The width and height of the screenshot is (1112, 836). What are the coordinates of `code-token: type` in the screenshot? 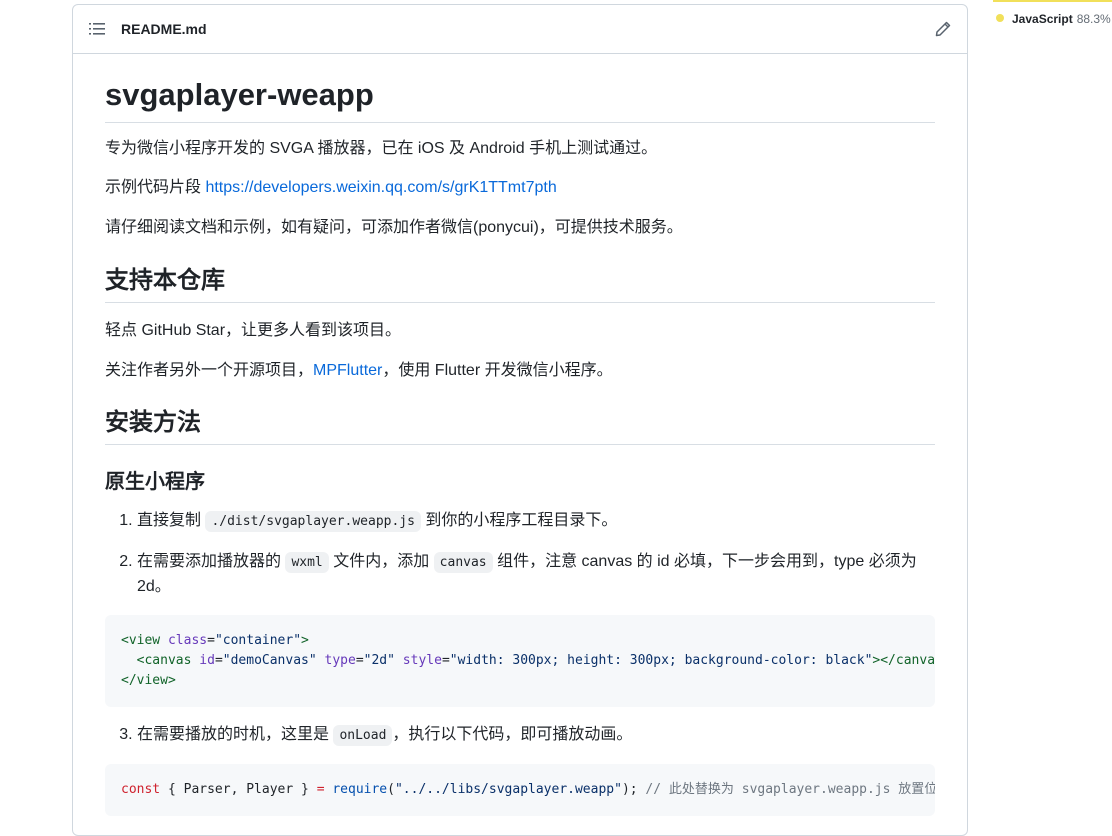 It's located at (340, 661).